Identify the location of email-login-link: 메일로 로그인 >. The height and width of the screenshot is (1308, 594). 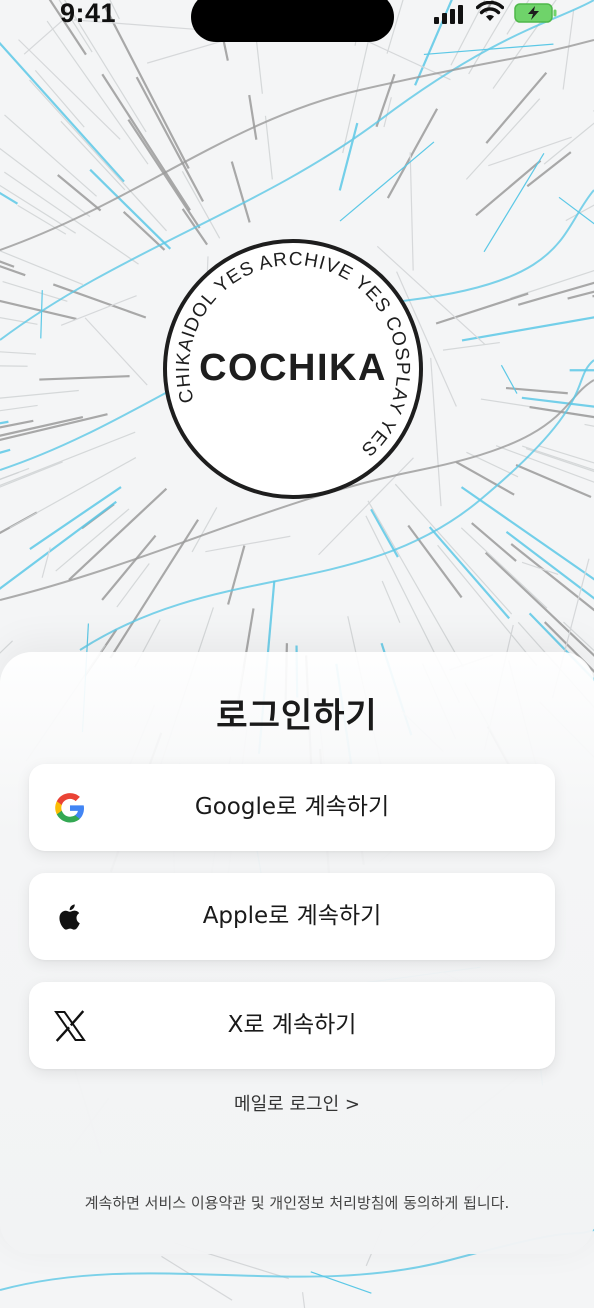
(297, 1103).